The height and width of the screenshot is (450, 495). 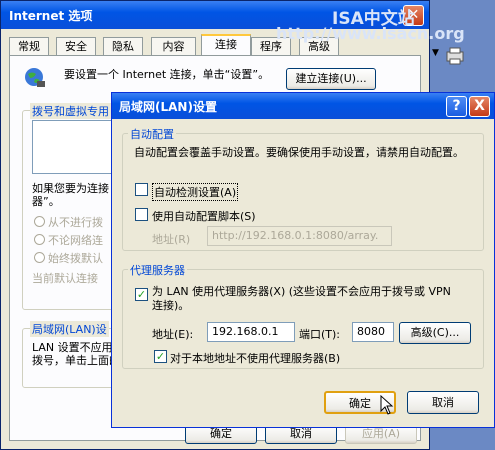 What do you see at coordinates (39, 257) in the screenshot?
I see `radio-always-dial` at bounding box center [39, 257].